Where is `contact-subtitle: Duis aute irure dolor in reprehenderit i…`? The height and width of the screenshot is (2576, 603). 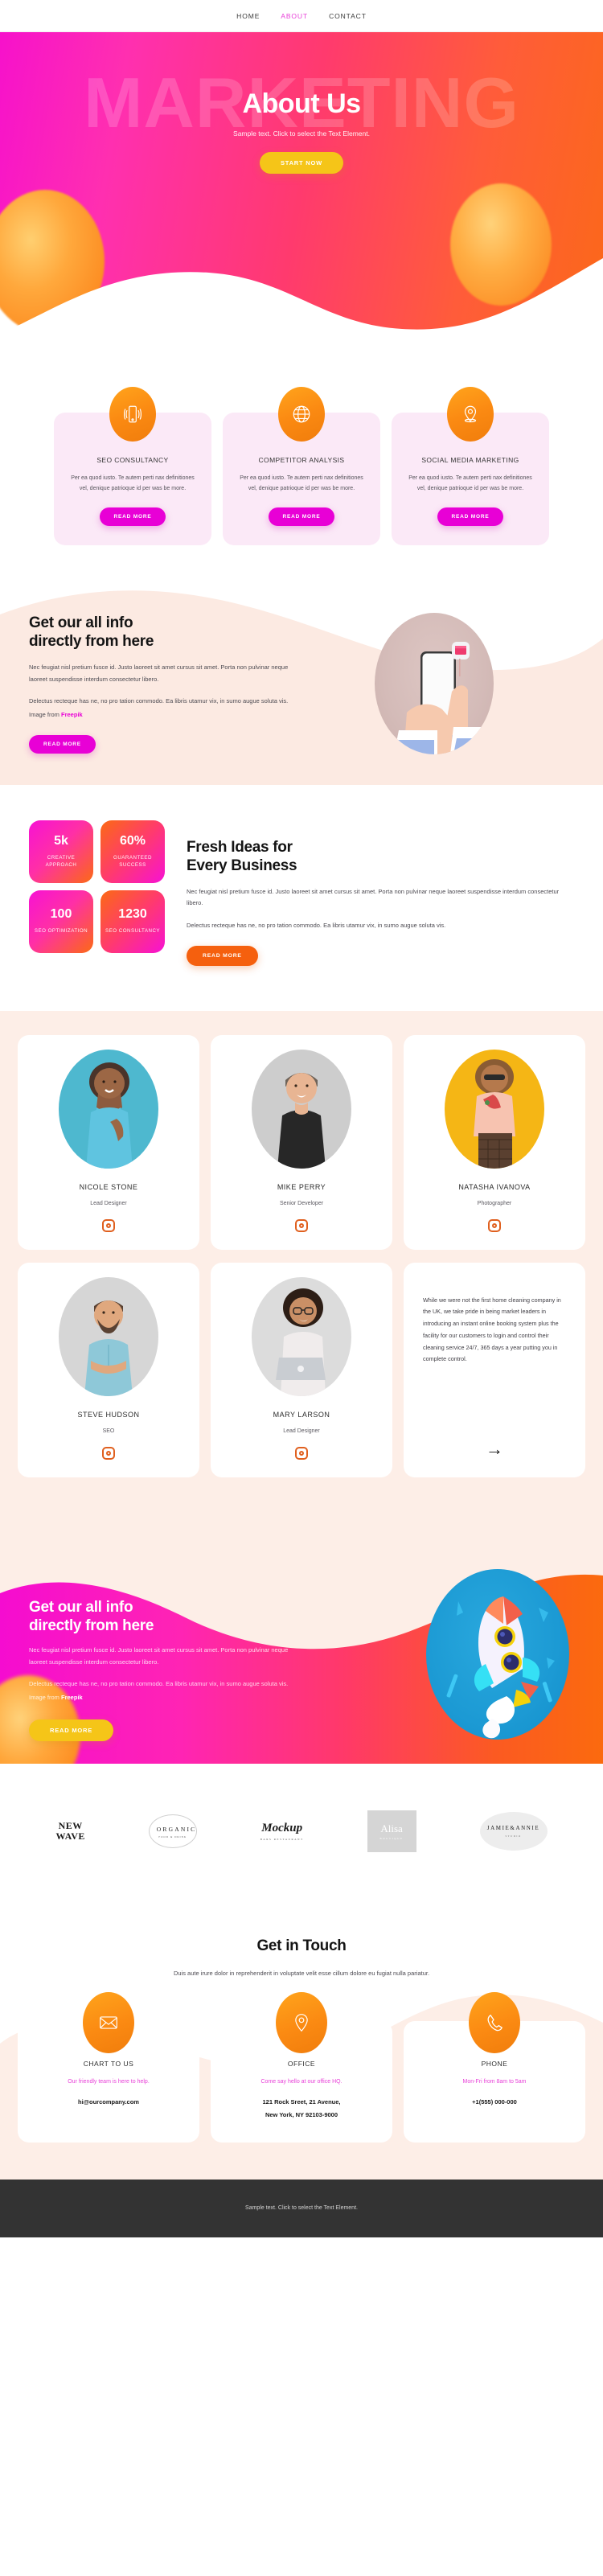
contact-subtitle: Duis aute irure dolor in reprehenderit i… is located at coordinates (301, 1973).